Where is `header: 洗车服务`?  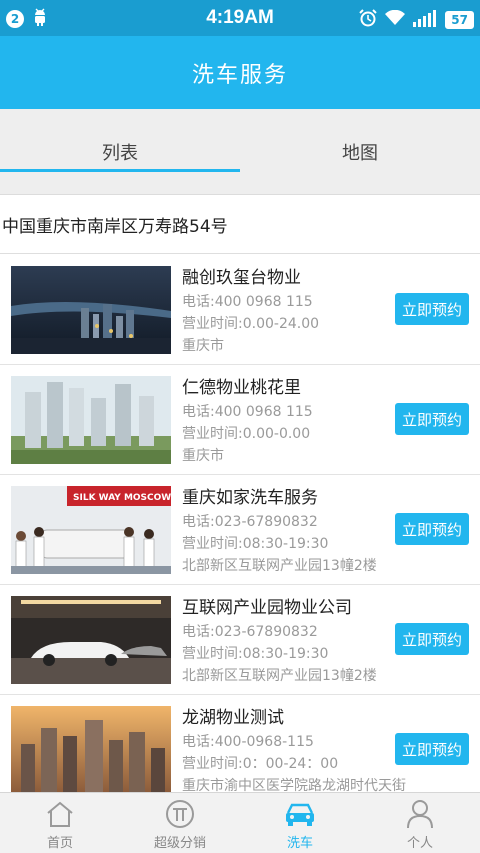
header: 洗车服务 is located at coordinates (240, 72).